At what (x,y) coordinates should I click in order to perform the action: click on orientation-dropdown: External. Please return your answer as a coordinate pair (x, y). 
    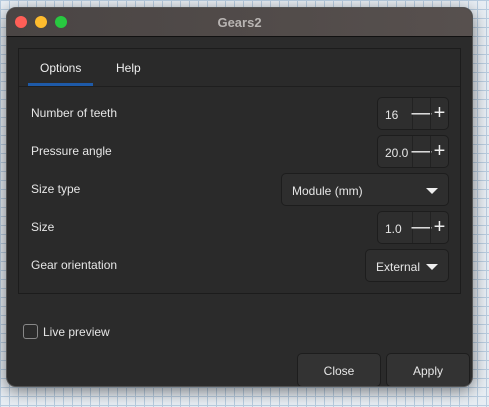
    Looking at the image, I should click on (407, 265).